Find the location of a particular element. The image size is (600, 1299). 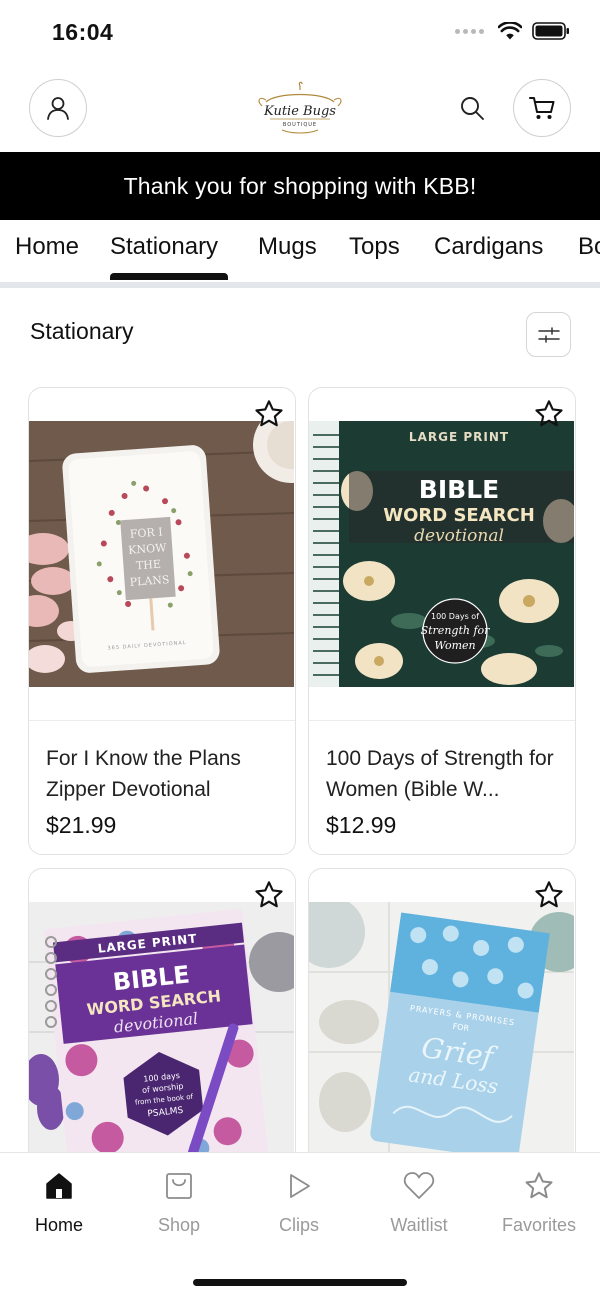

tab-mugs: Mugs is located at coordinates (287, 247).